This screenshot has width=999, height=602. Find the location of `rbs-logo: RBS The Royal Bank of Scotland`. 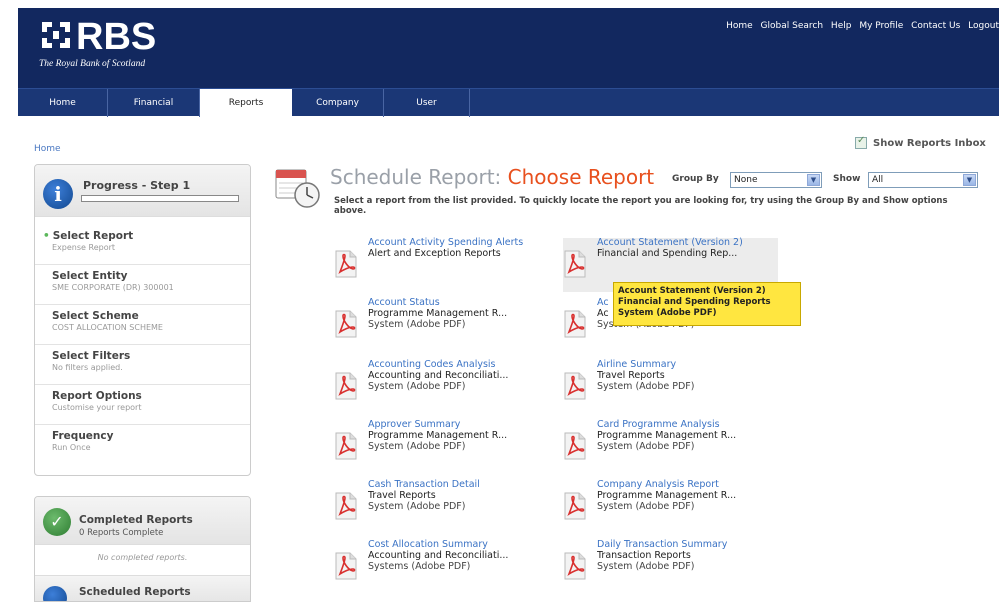

rbs-logo: RBS The Royal Bank of Scotland is located at coordinates (97, 43).